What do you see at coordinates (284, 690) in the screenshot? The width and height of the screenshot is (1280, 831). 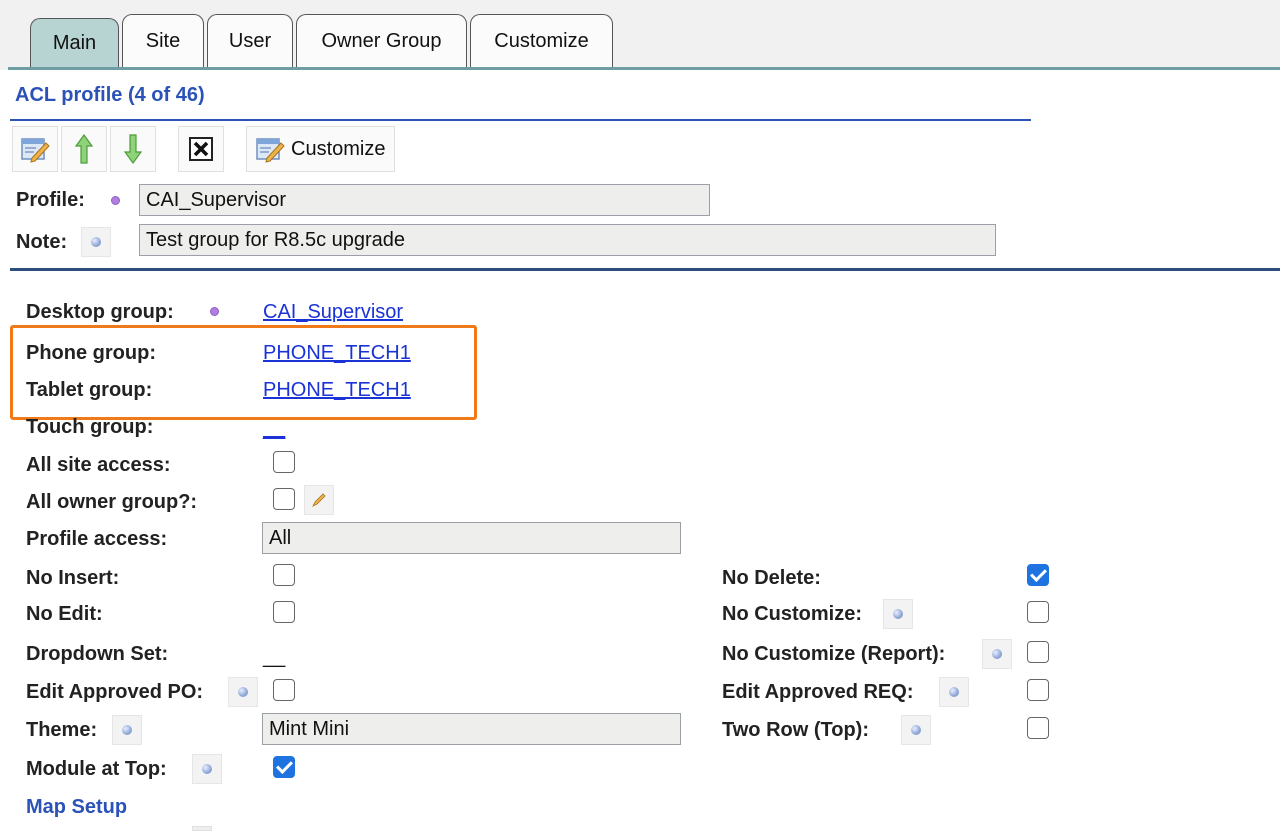 I see `edit-approved-po-checkbox` at bounding box center [284, 690].